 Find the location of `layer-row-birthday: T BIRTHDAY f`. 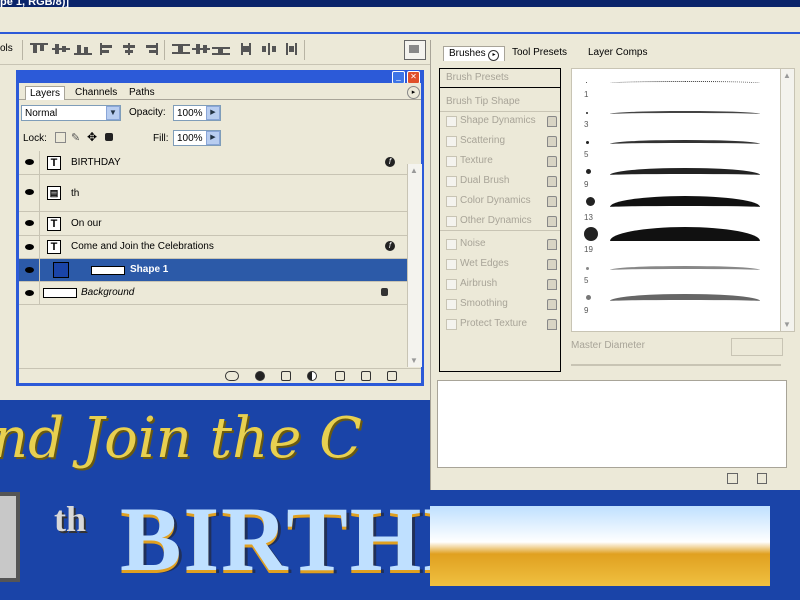

layer-row-birthday: T BIRTHDAY f is located at coordinates (213, 163).